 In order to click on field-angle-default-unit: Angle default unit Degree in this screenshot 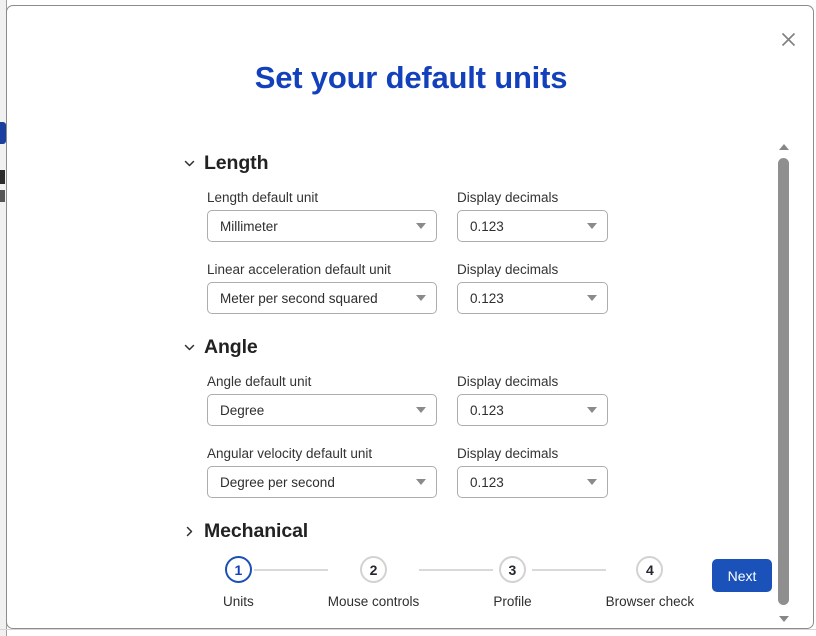, I will do `click(322, 400)`.